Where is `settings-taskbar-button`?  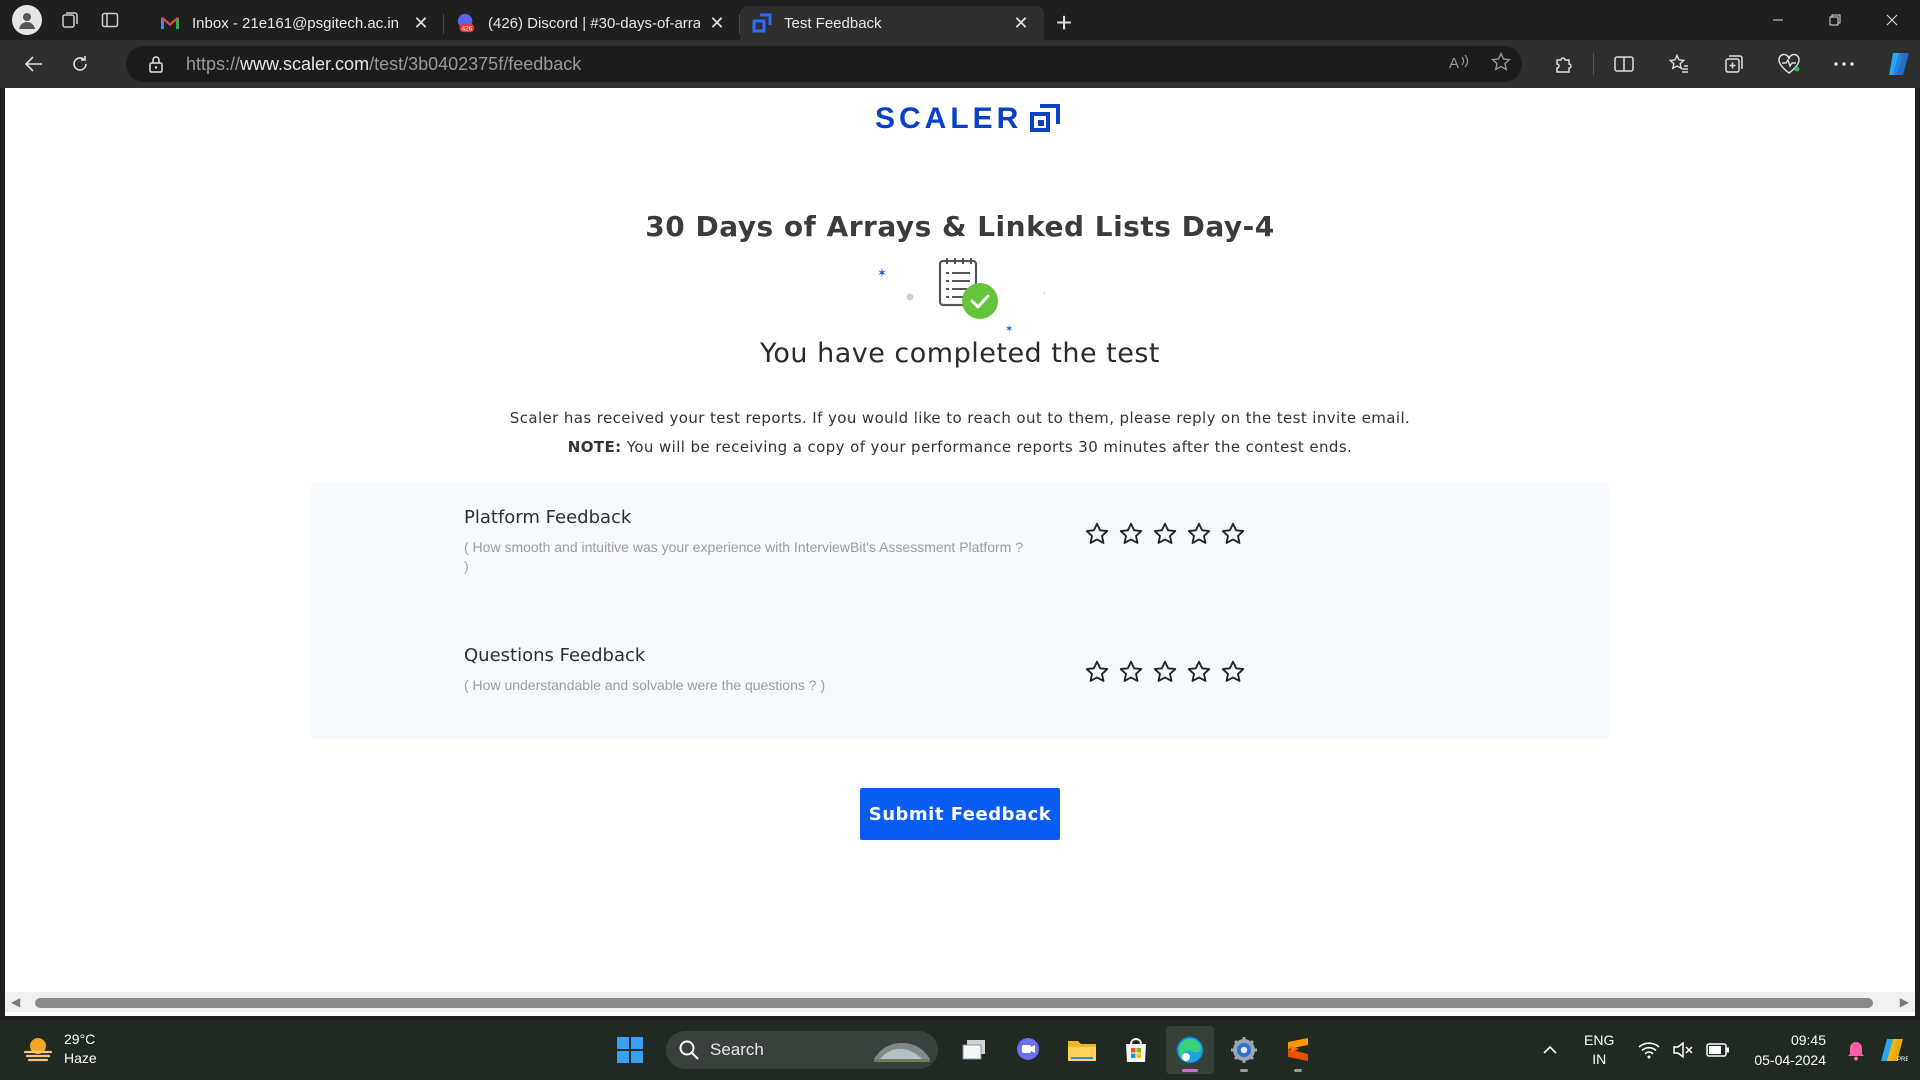 settings-taskbar-button is located at coordinates (1244, 1050).